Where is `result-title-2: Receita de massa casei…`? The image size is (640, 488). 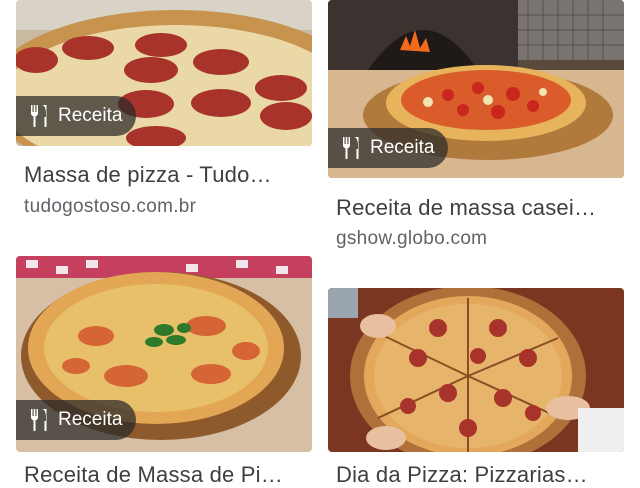 result-title-2: Receita de massa casei… is located at coordinates (466, 208).